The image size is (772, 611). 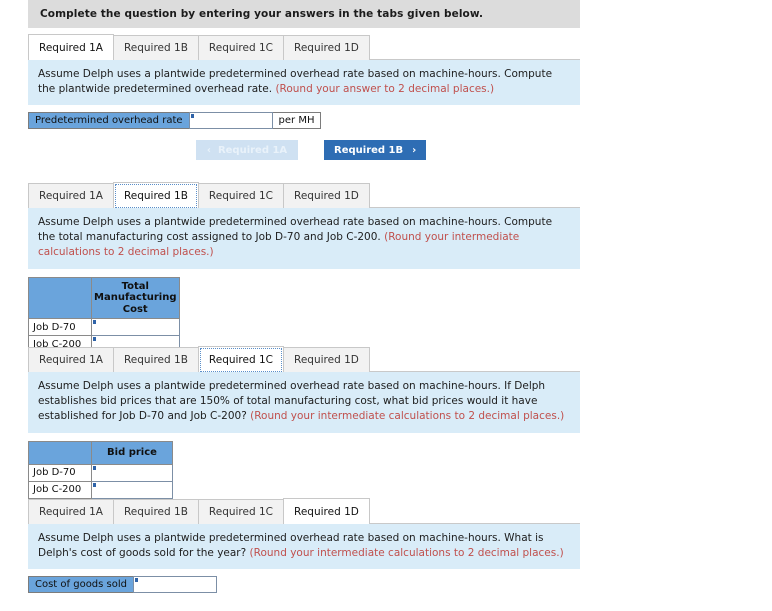 I want to click on prev-required-1a-button: ‹ Required 1A, so click(x=247, y=150).